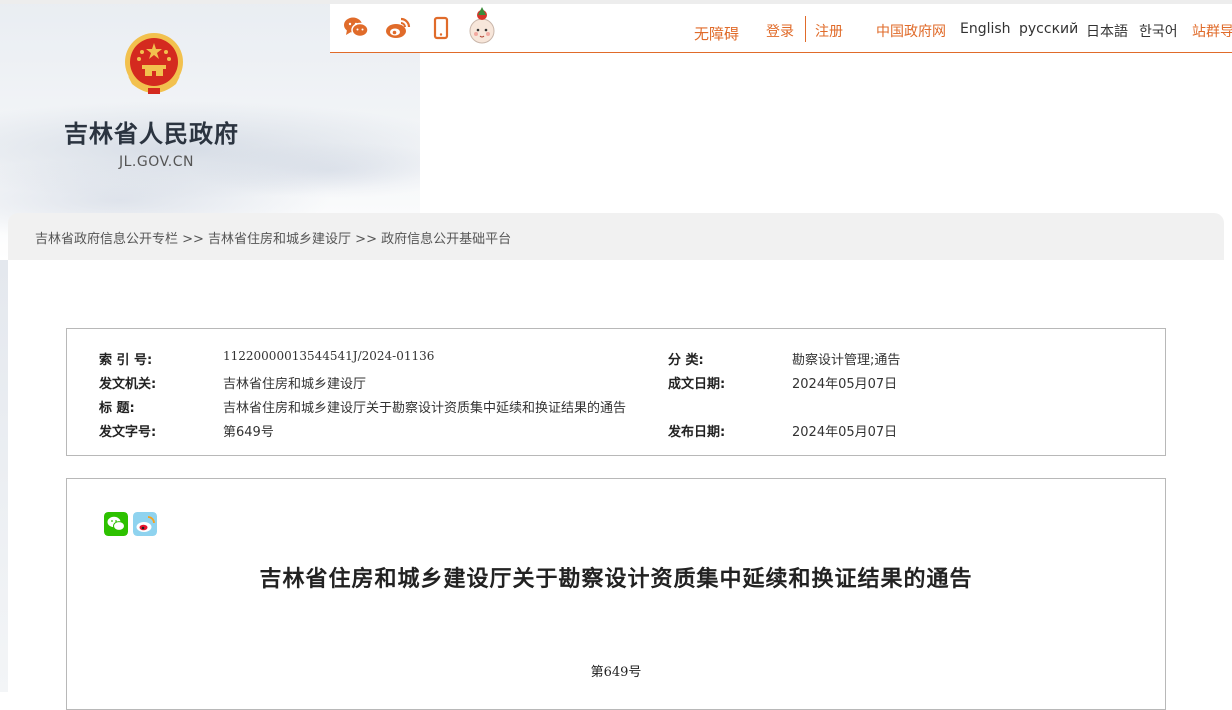  What do you see at coordinates (295, 384) in the screenshot?
I see `issuer-value: 吉林省住房和城乡建设厅` at bounding box center [295, 384].